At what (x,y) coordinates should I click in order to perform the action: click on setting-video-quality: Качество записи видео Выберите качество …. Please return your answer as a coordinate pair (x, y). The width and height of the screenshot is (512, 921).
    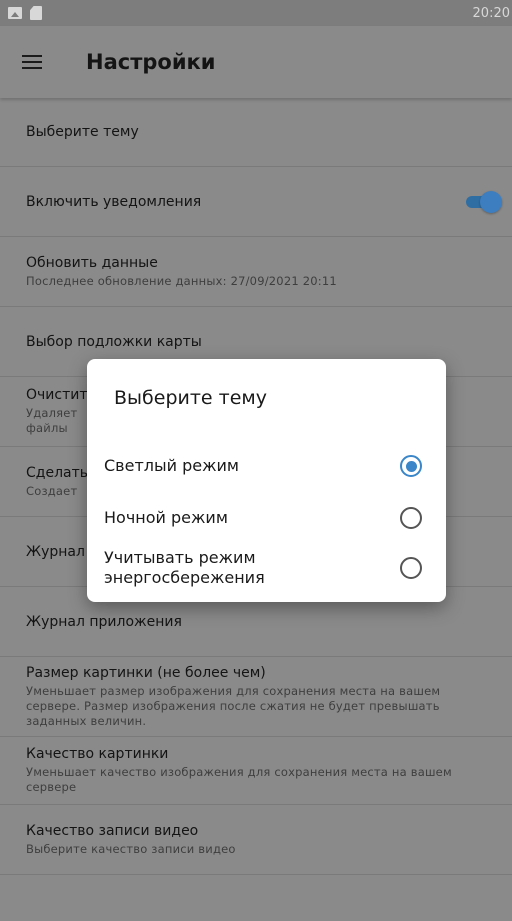
    Looking at the image, I should click on (256, 840).